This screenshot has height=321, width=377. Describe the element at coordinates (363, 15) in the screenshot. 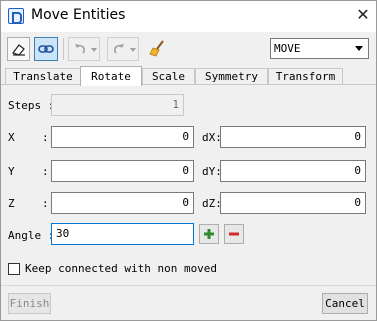

I see `close-icon: ✕` at that location.